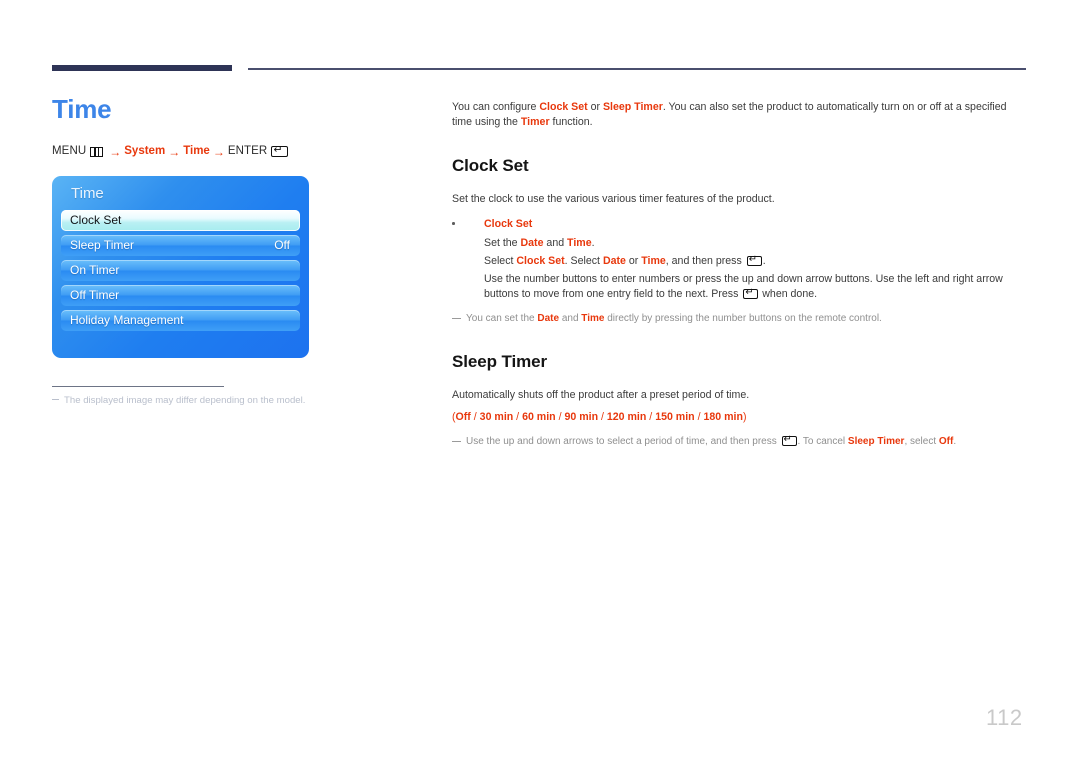  What do you see at coordinates (593, 242) in the screenshot?
I see `cs-l1-t3: .` at bounding box center [593, 242].